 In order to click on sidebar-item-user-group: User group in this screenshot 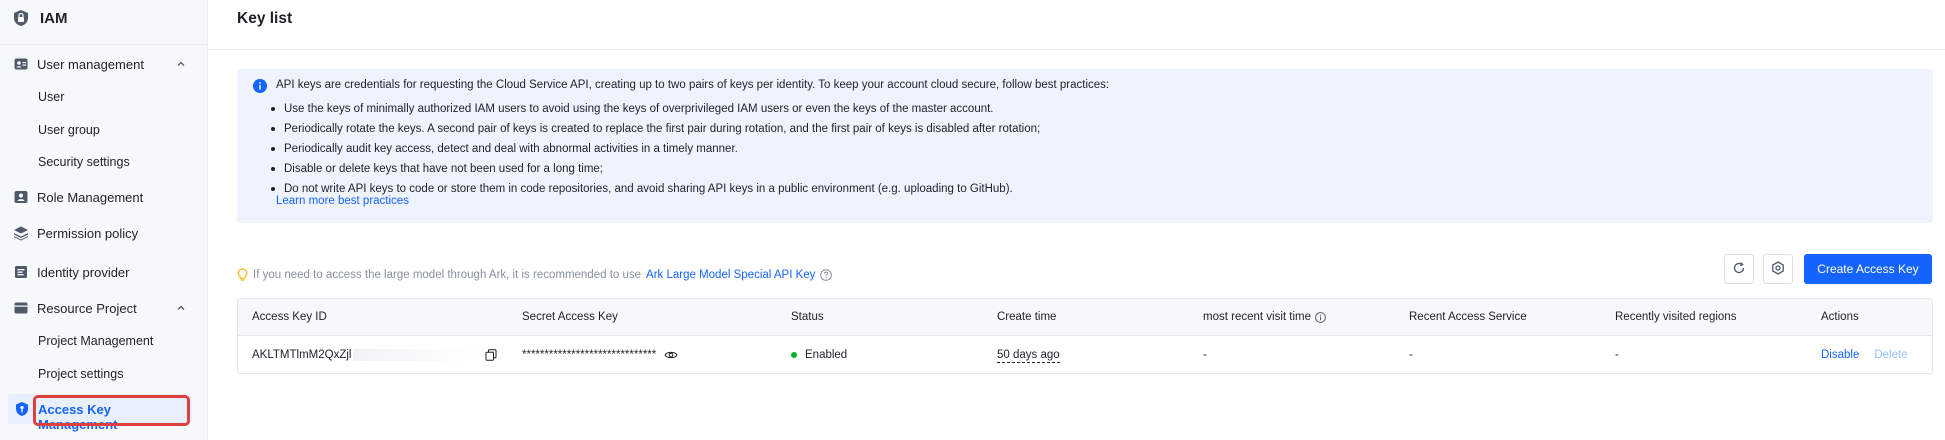, I will do `click(103, 130)`.